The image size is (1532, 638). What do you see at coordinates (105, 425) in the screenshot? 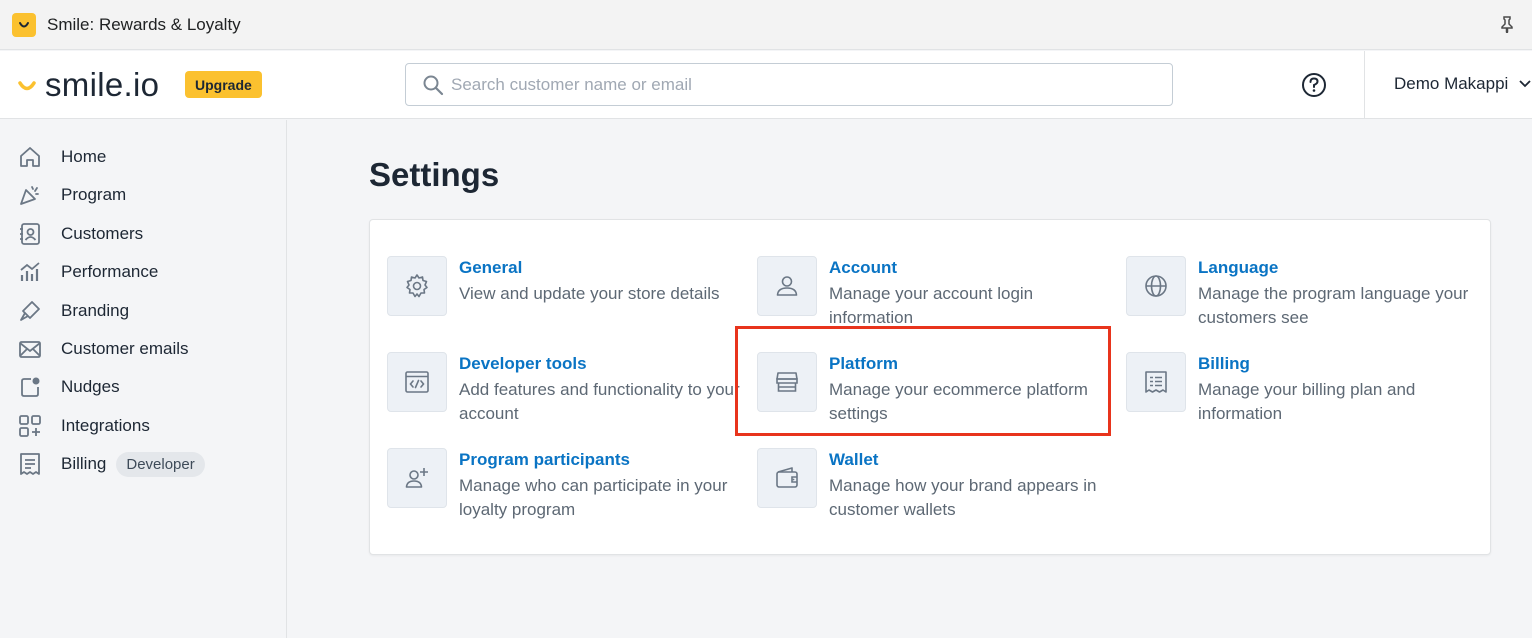
I see `sidebar-item-label: Integrations` at bounding box center [105, 425].